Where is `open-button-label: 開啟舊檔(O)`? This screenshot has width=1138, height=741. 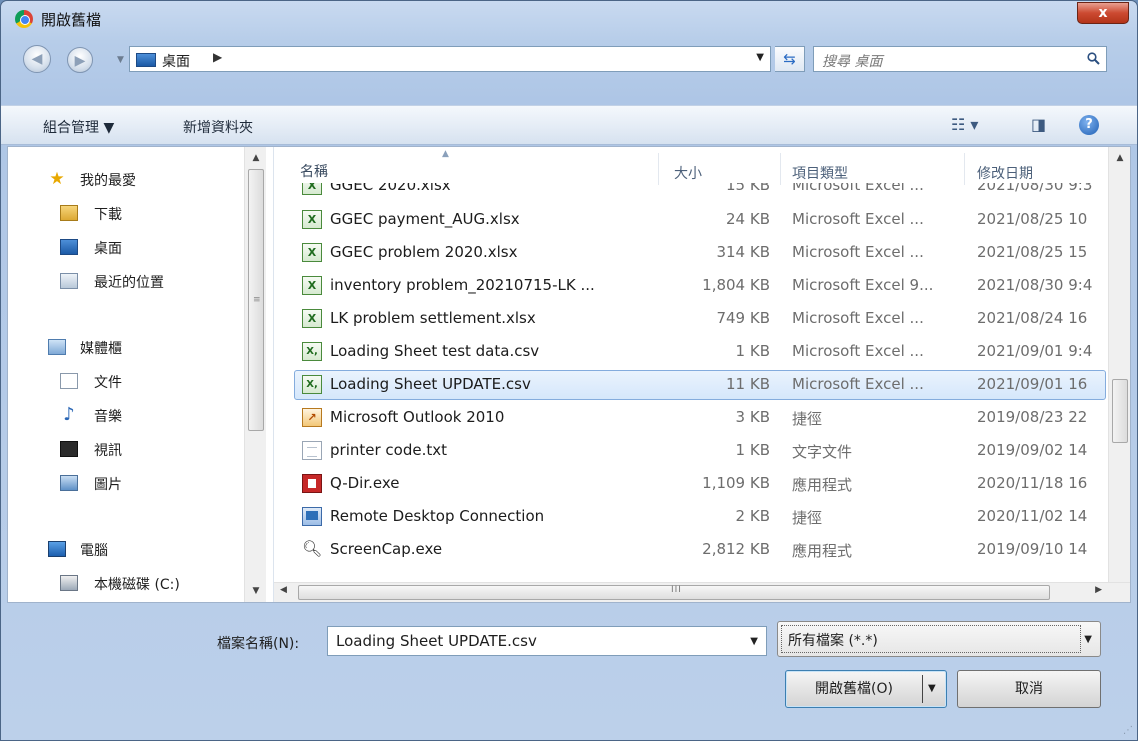
open-button-label: 開啟舊檔(O) is located at coordinates (854, 689).